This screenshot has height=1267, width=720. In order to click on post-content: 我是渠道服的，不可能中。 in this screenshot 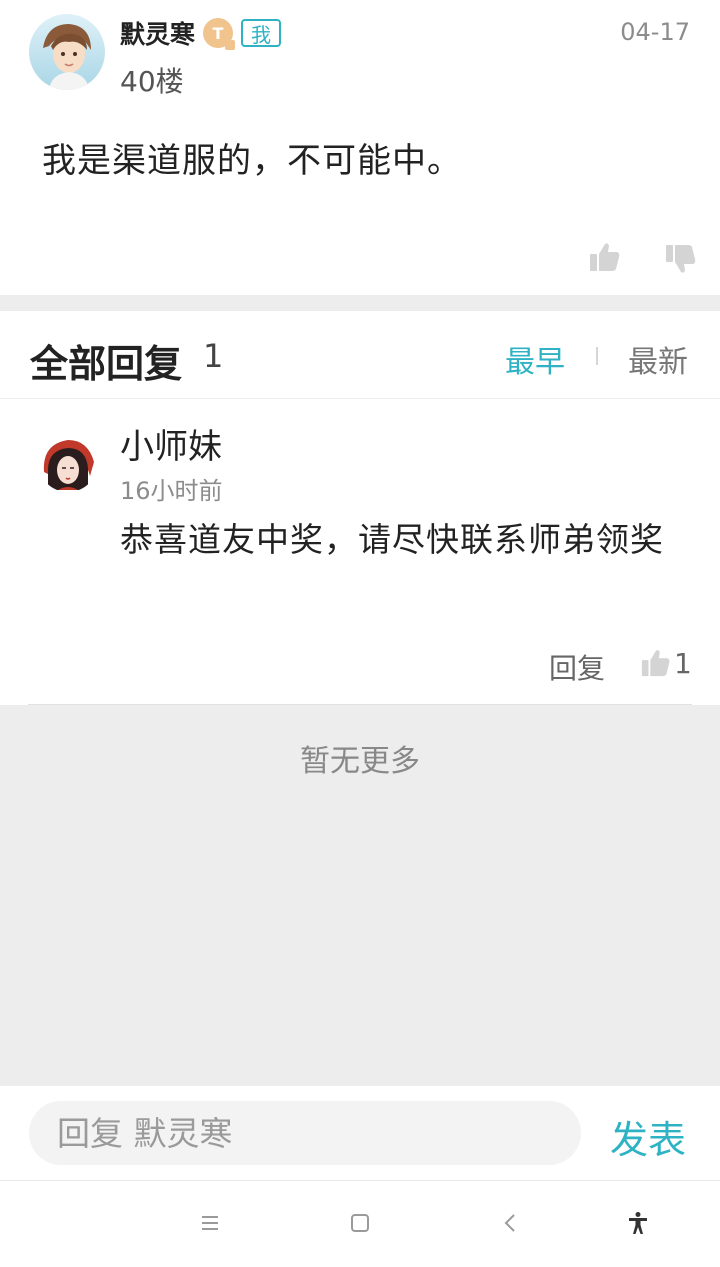, I will do `click(252, 161)`.